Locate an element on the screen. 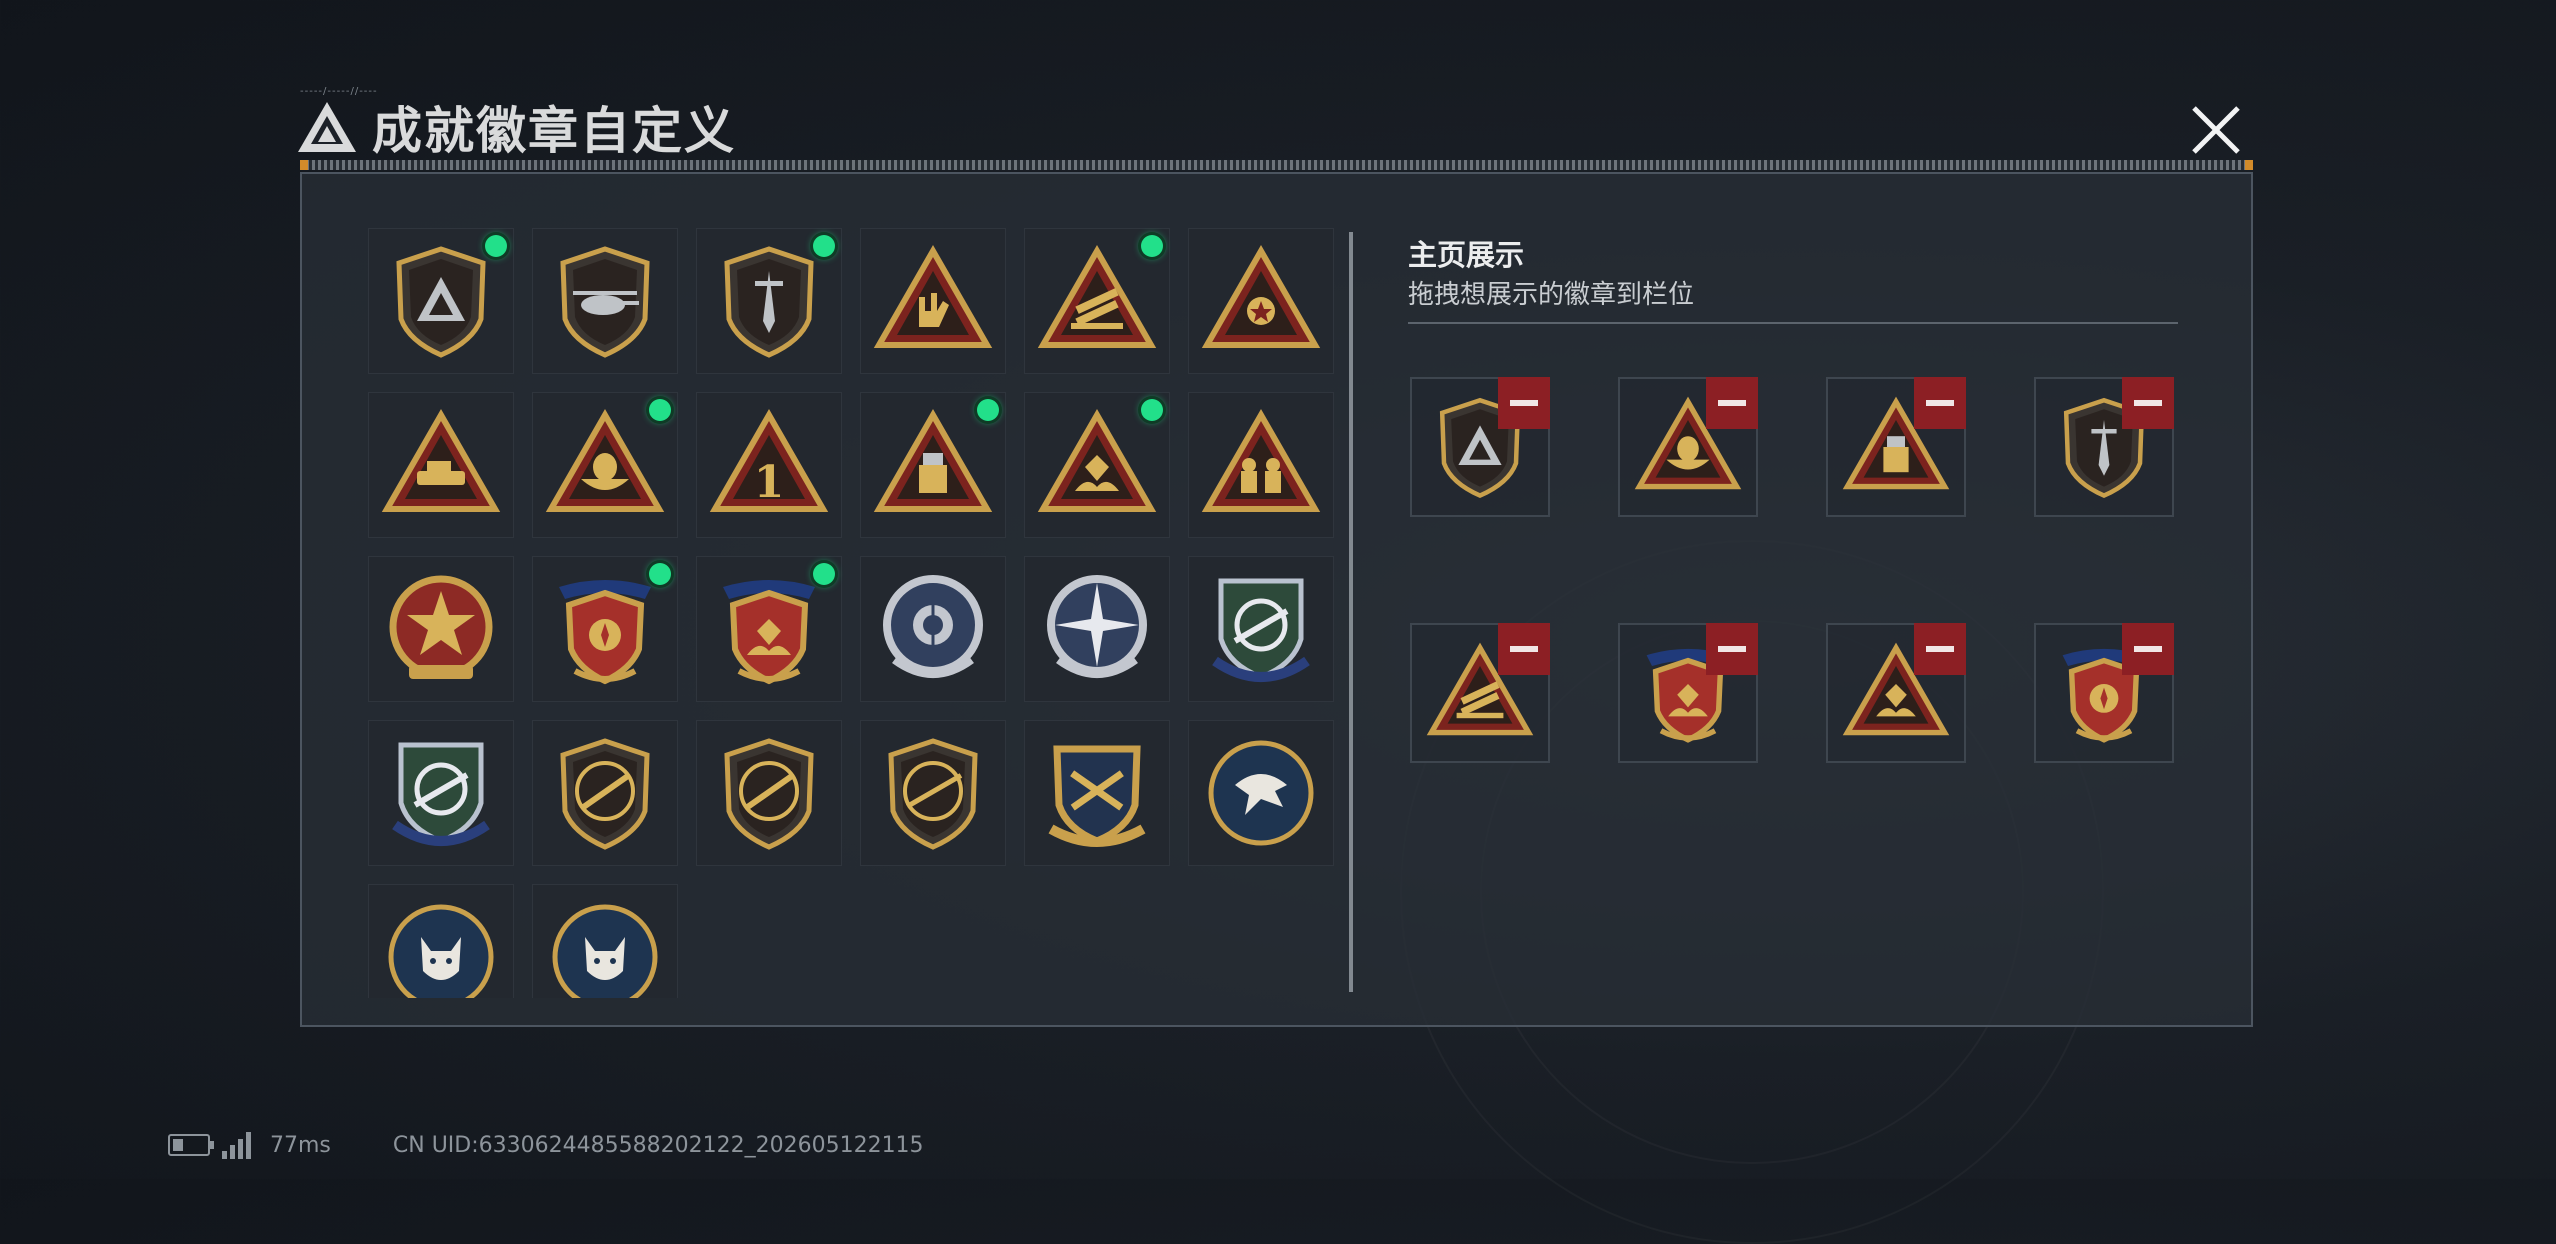 Image resolution: width=2556 pixels, height=1244 pixels. panel-divider is located at coordinates (1351, 612).